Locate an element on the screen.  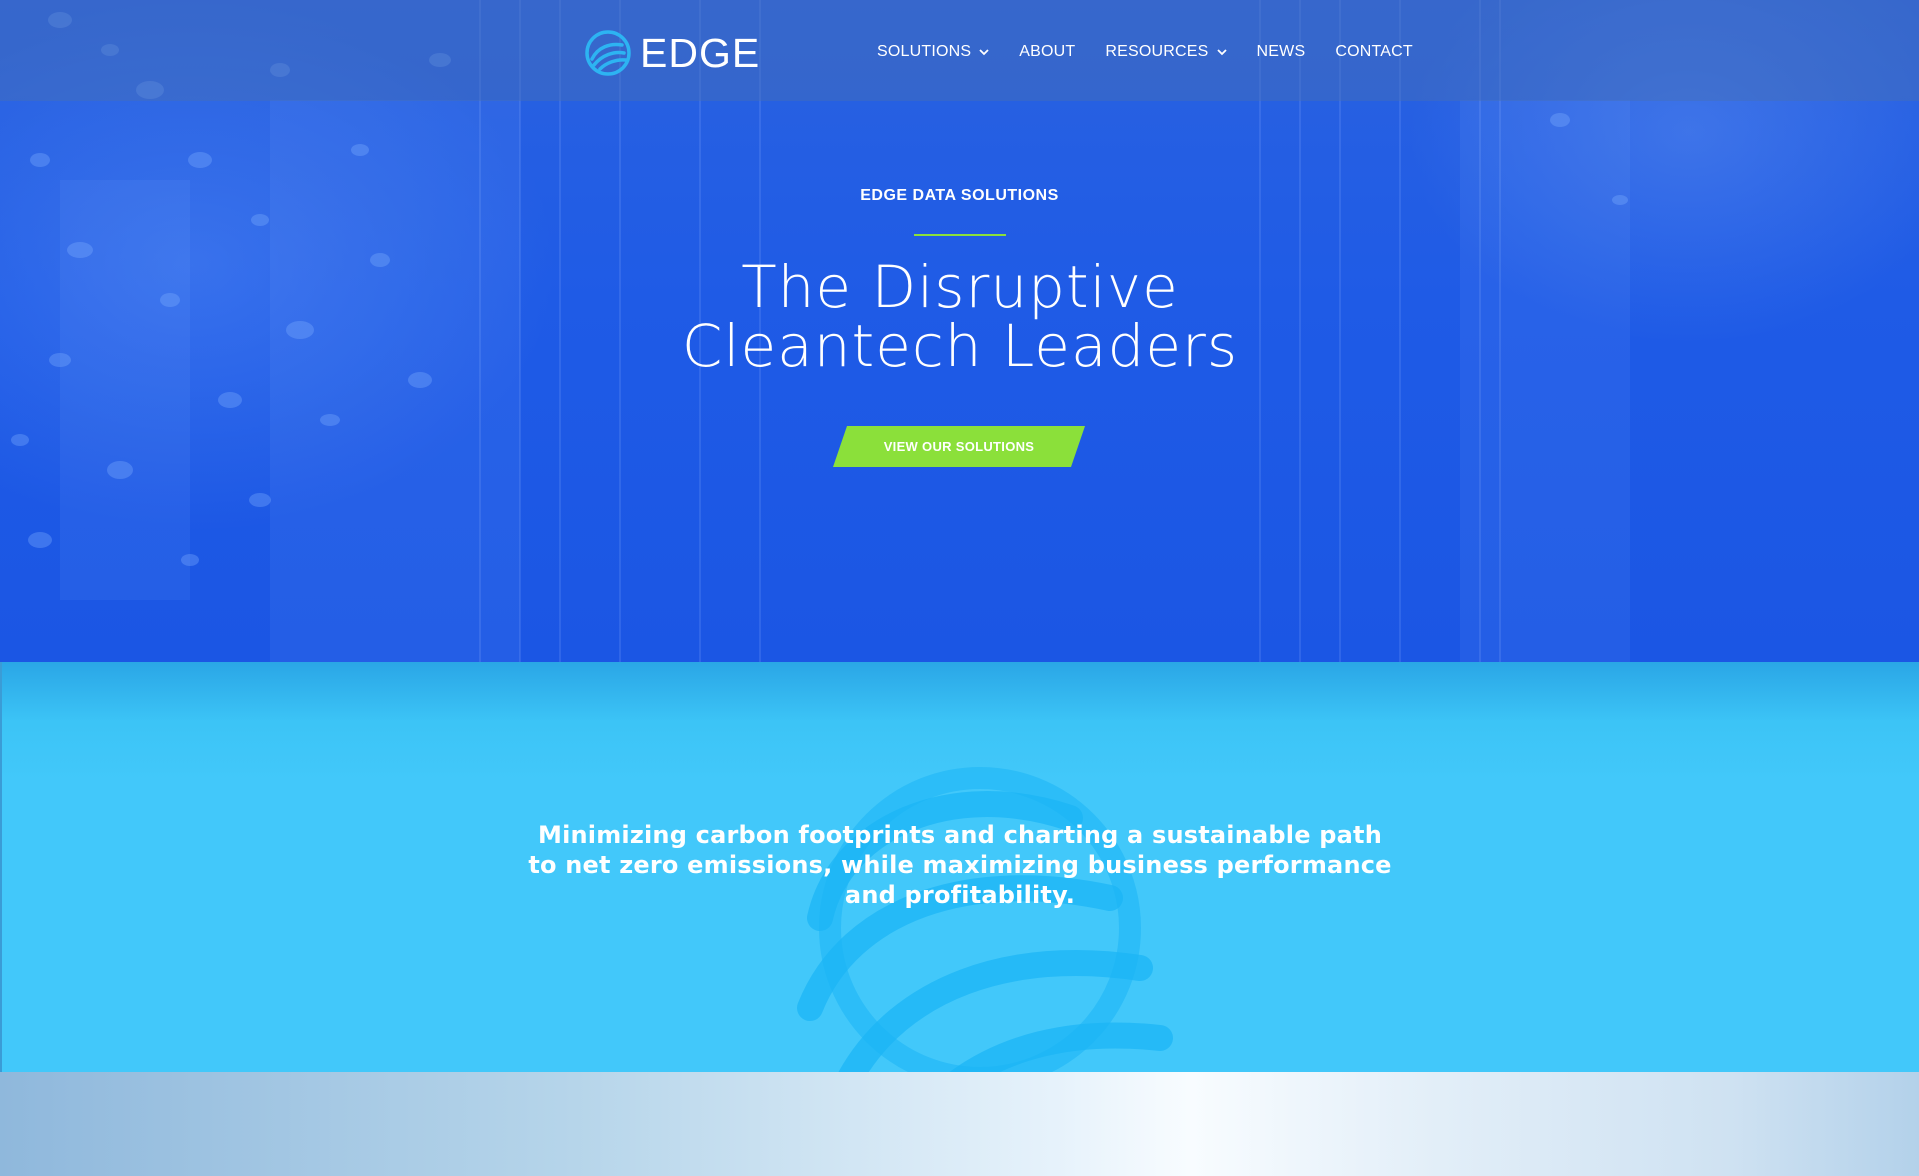
edge-logo-icon is located at coordinates (608, 53).